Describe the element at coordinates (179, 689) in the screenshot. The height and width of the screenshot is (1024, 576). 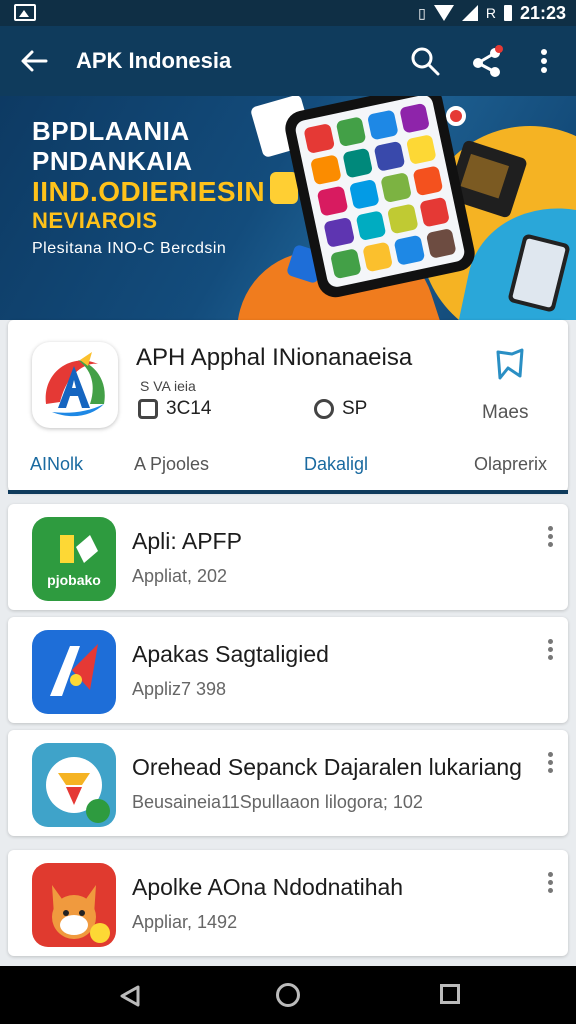
I see `app-meta: Appliz7 398` at that location.